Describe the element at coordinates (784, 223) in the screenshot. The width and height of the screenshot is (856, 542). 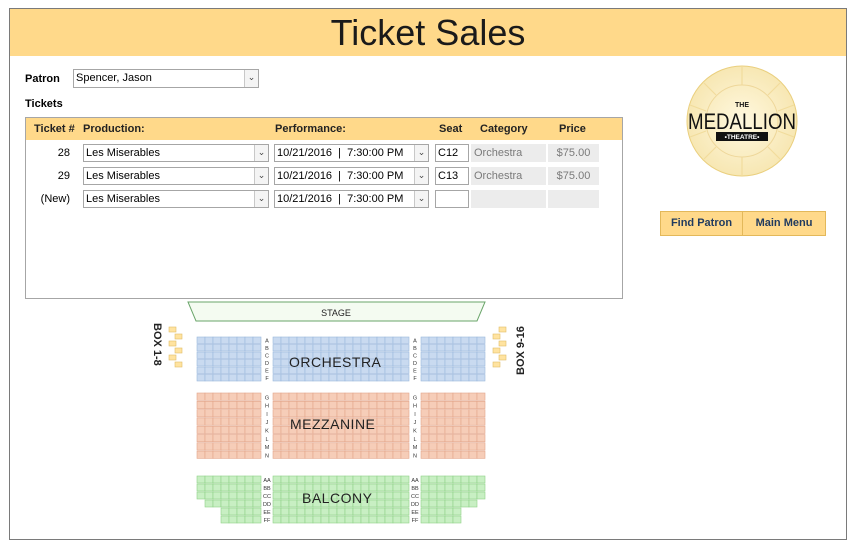
I see `main-menu-button: Main Menu` at that location.